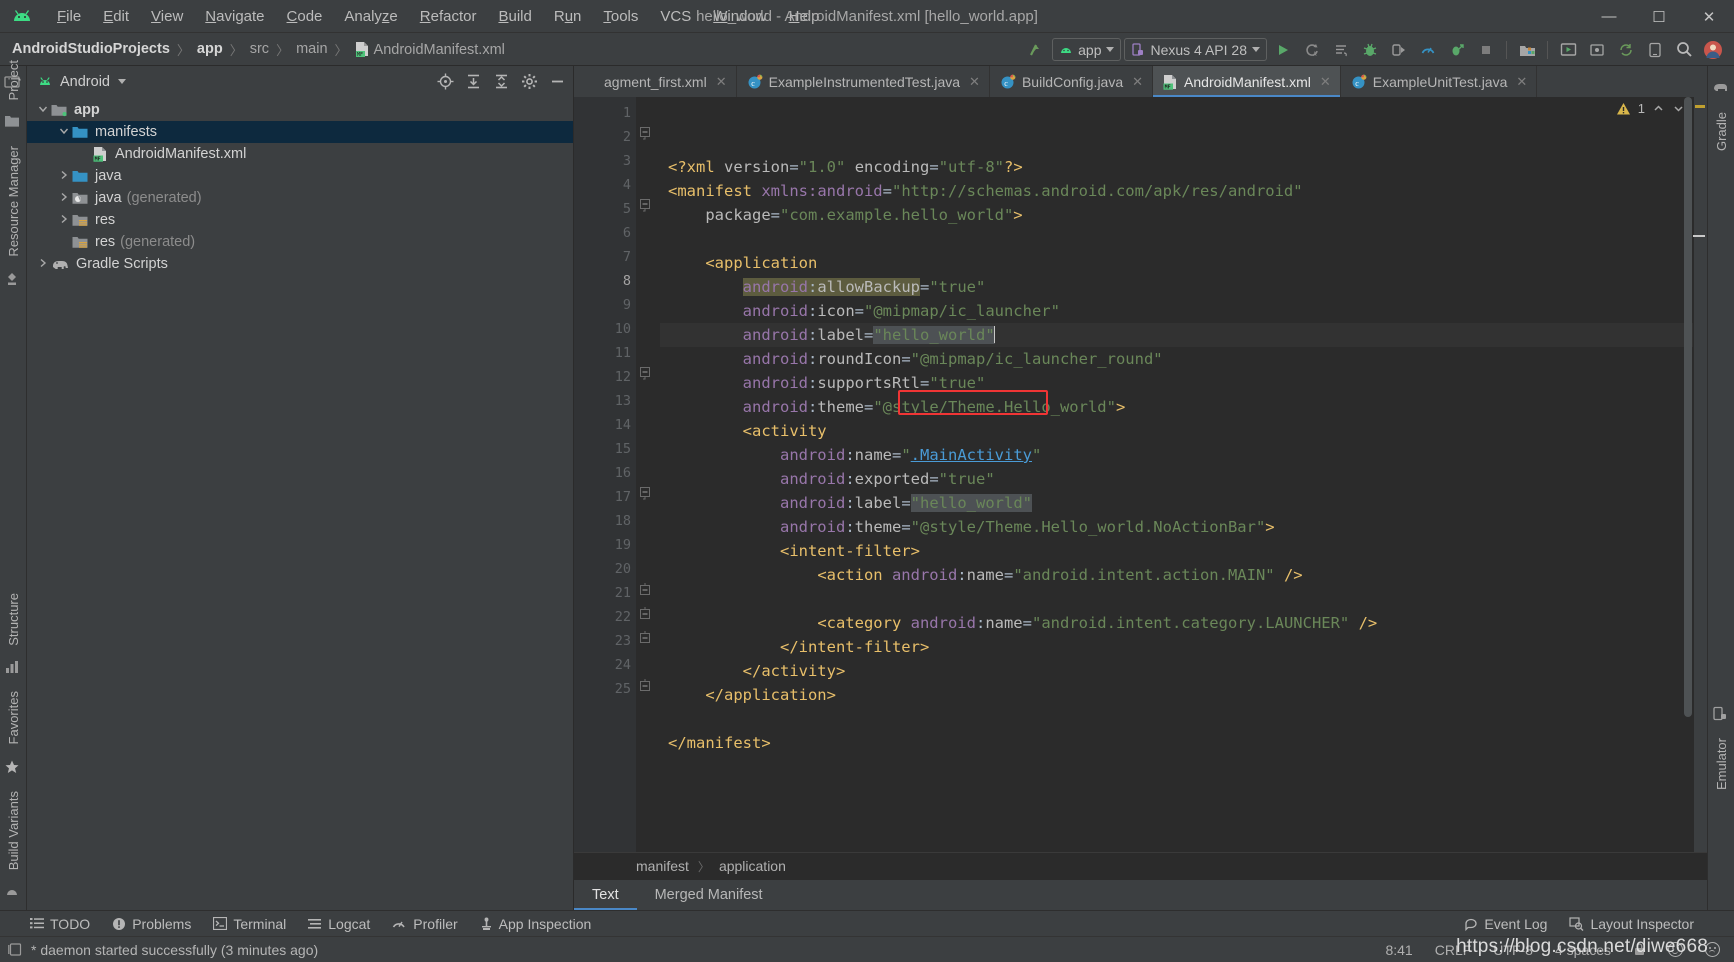 The width and height of the screenshot is (1734, 962). What do you see at coordinates (1688, 407) in the screenshot?
I see `scrollbar-thumb` at bounding box center [1688, 407].